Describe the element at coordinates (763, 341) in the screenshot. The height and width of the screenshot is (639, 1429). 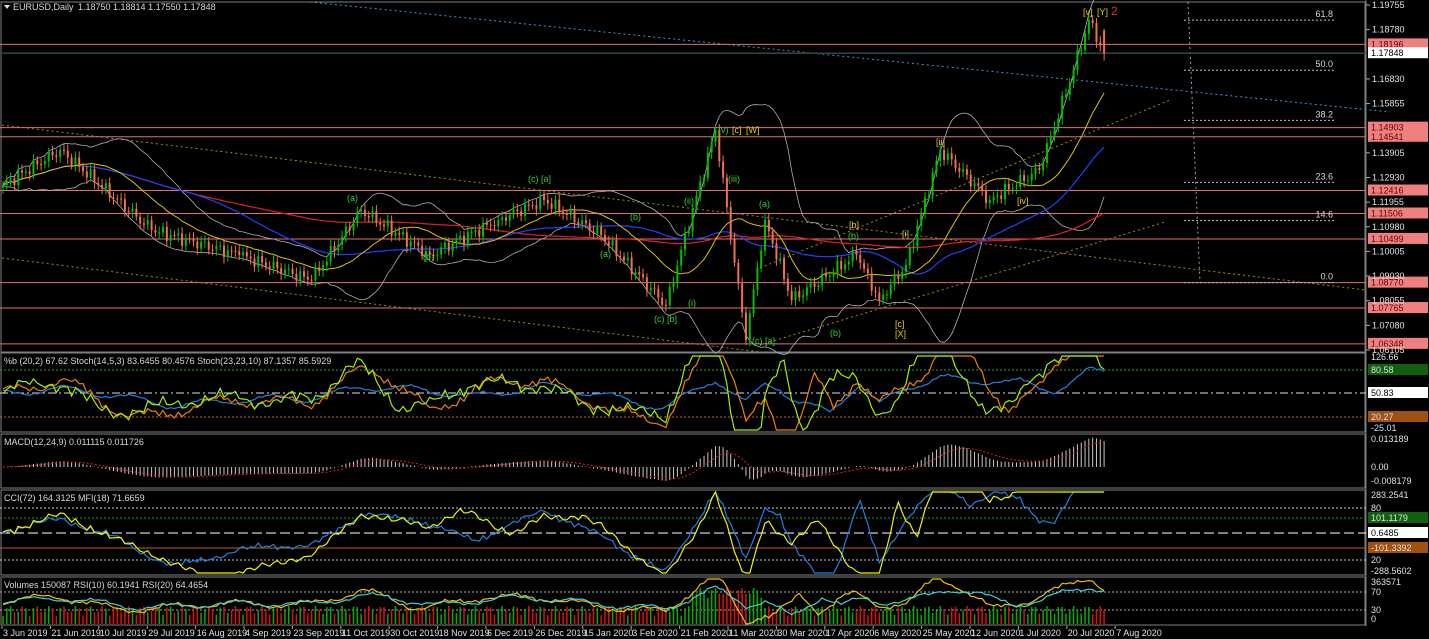
I see `wave-label: (c) [a]` at that location.